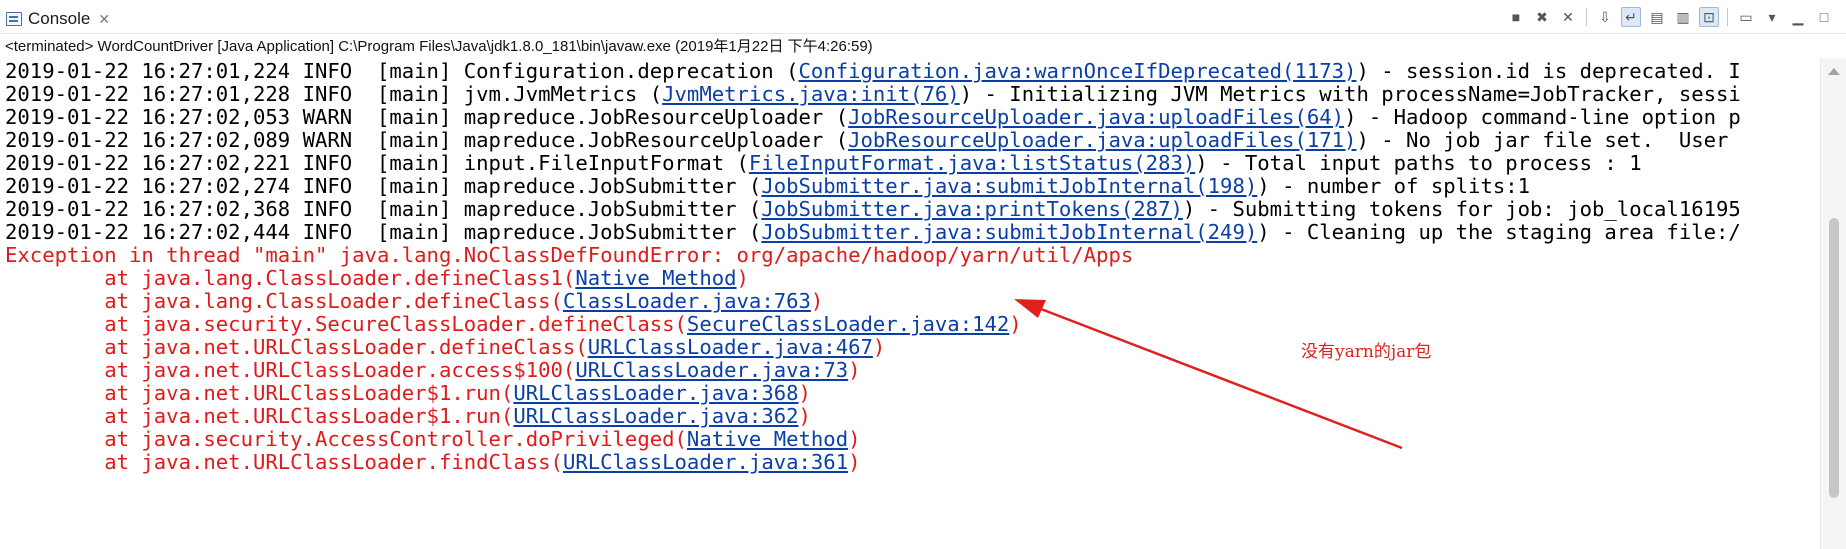  What do you see at coordinates (1096, 117) in the screenshot?
I see `source-link: JobResourceUploader.java:uploadFiles(64)` at bounding box center [1096, 117].